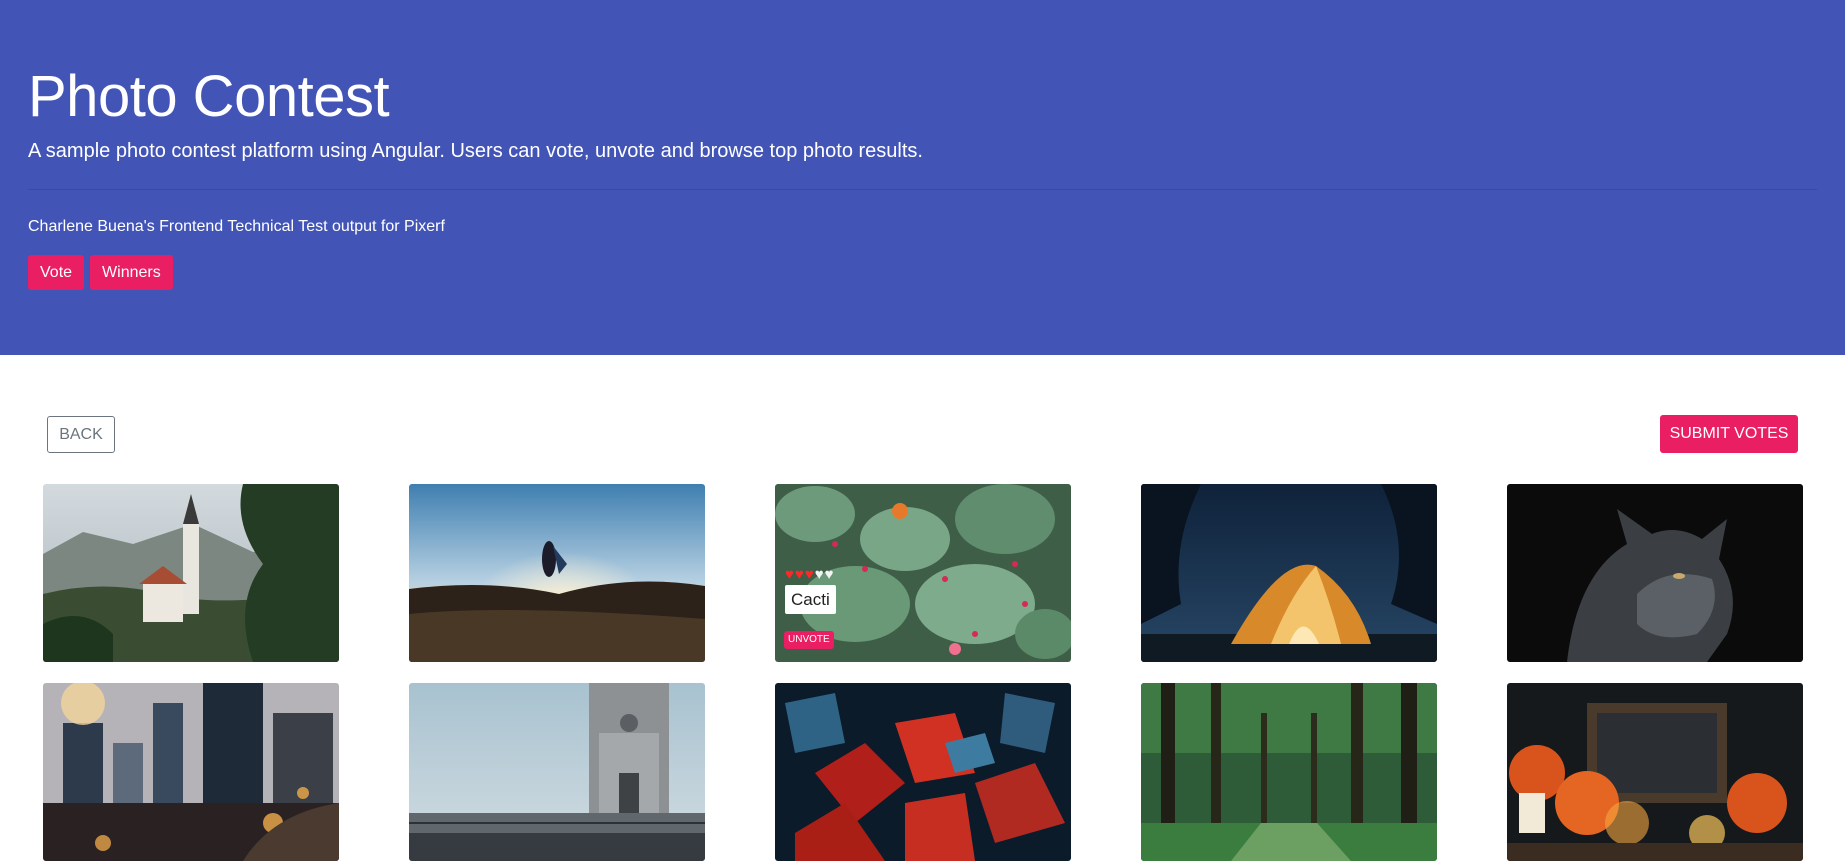  I want to click on rating-hearts: ♥♥♥♥♥, so click(810, 574).